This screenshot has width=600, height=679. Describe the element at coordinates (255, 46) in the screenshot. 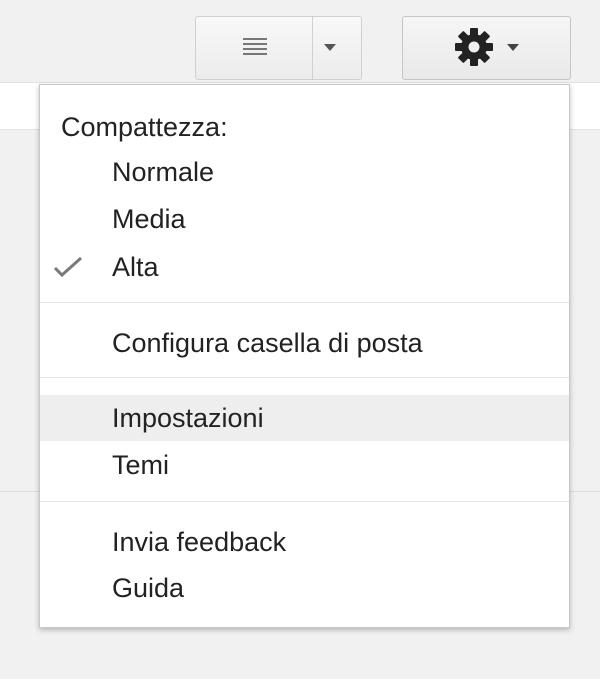

I see `lines-icon` at that location.